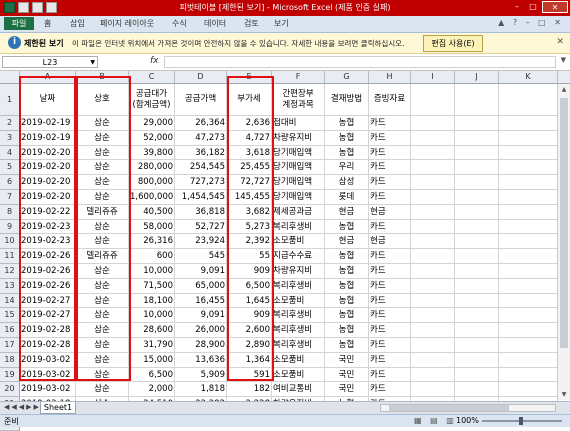 The width and height of the screenshot is (570, 431). I want to click on table-cell: 델리쥬쥬, so click(102, 256).